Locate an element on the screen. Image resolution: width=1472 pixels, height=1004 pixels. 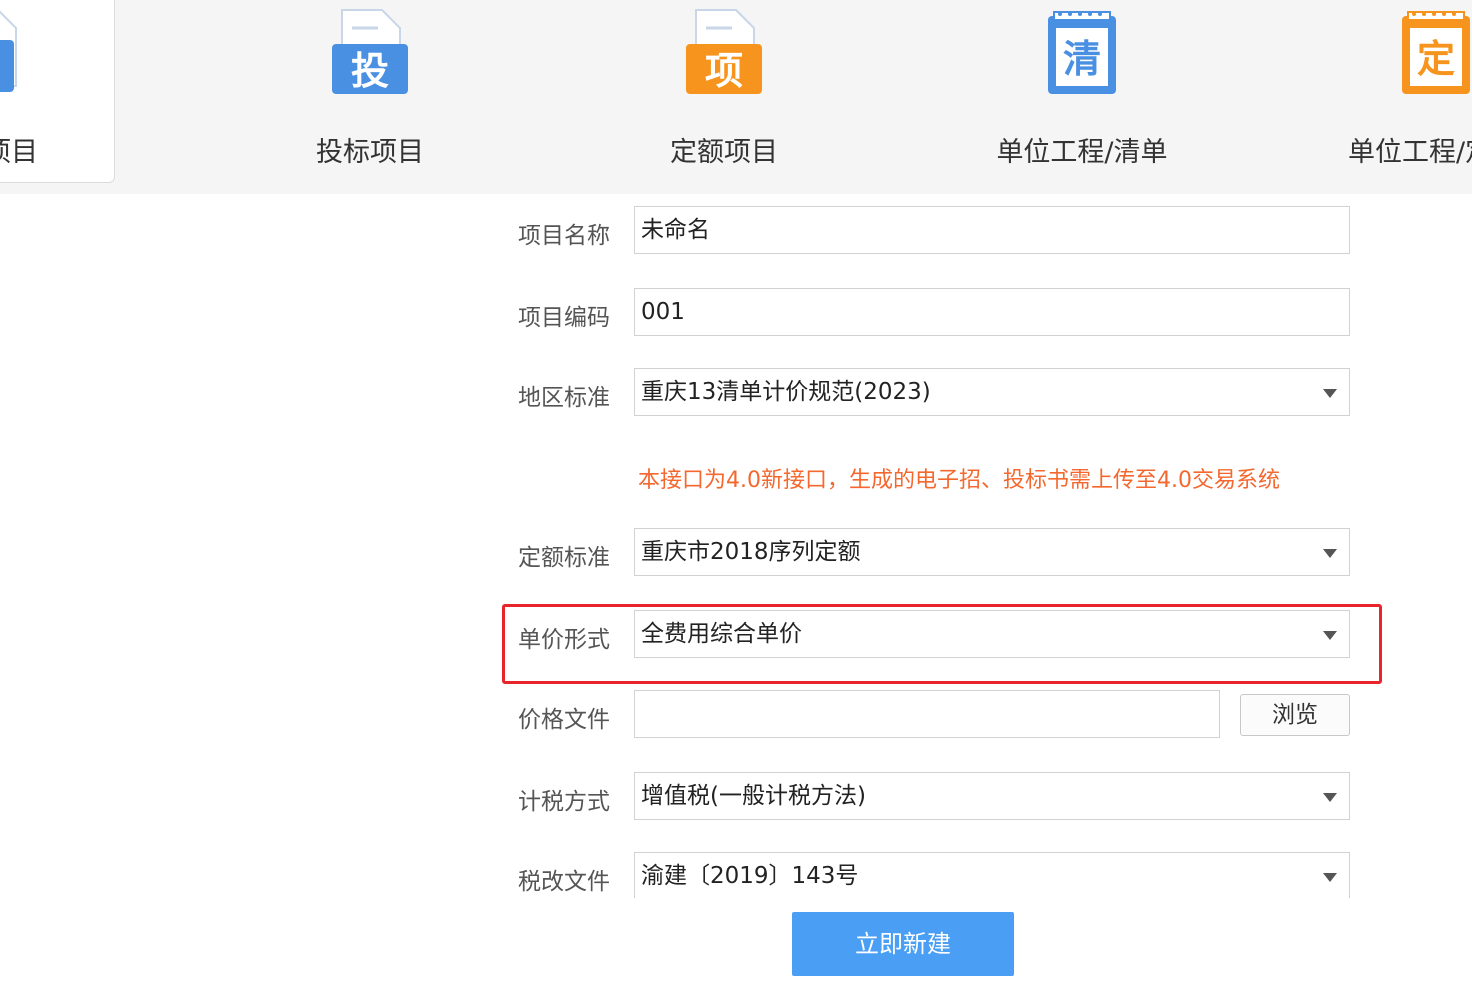
quota-project-icon: 项 is located at coordinates (724, 52).